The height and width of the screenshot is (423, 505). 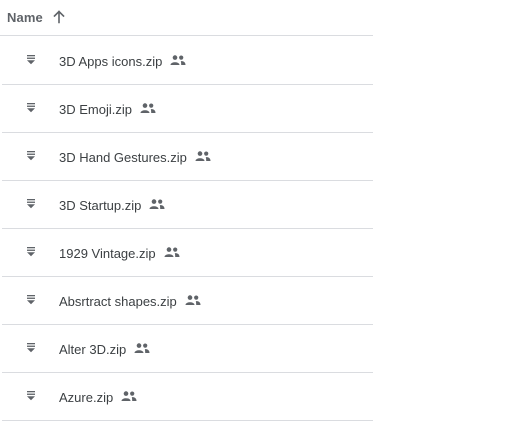 What do you see at coordinates (111, 61) in the screenshot?
I see `file-name-label: 3D Apps icons.zip` at bounding box center [111, 61].